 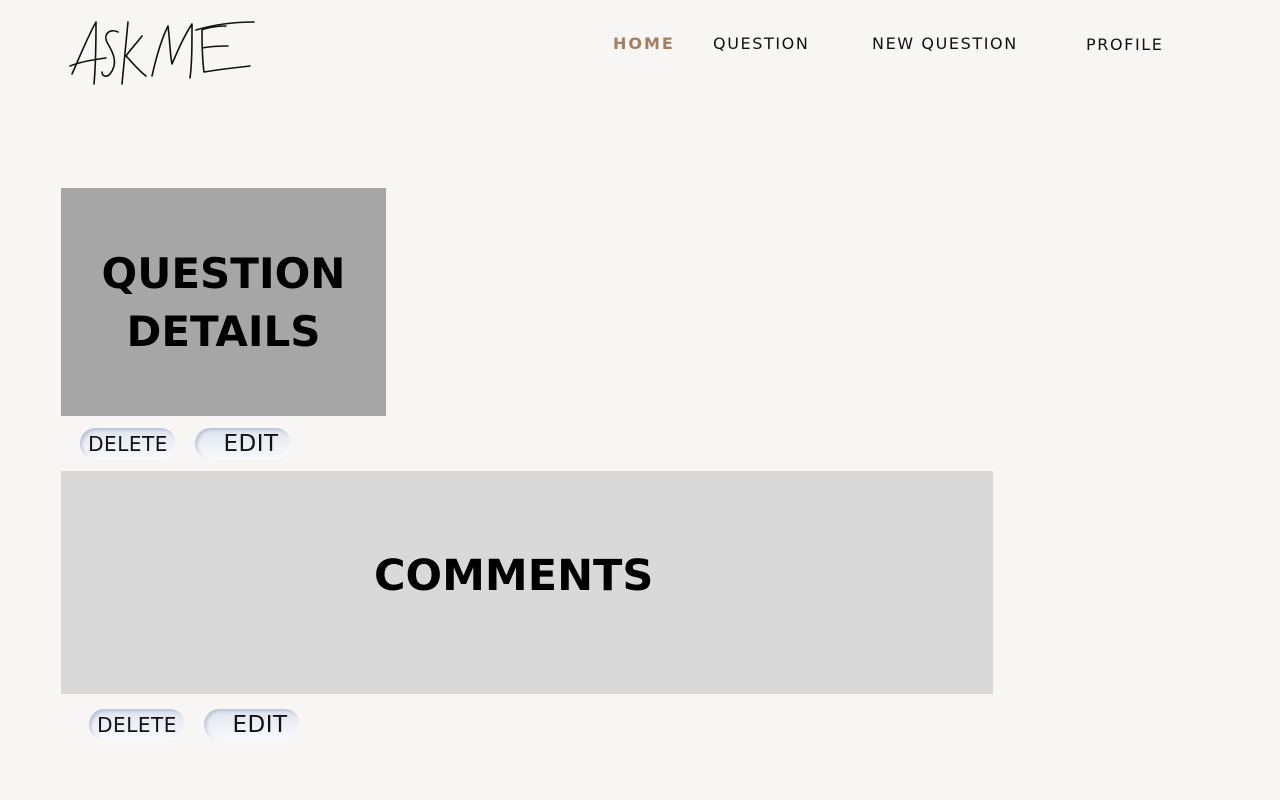 I want to click on question-details-title: QUESTION DETAILS, so click(x=224, y=303).